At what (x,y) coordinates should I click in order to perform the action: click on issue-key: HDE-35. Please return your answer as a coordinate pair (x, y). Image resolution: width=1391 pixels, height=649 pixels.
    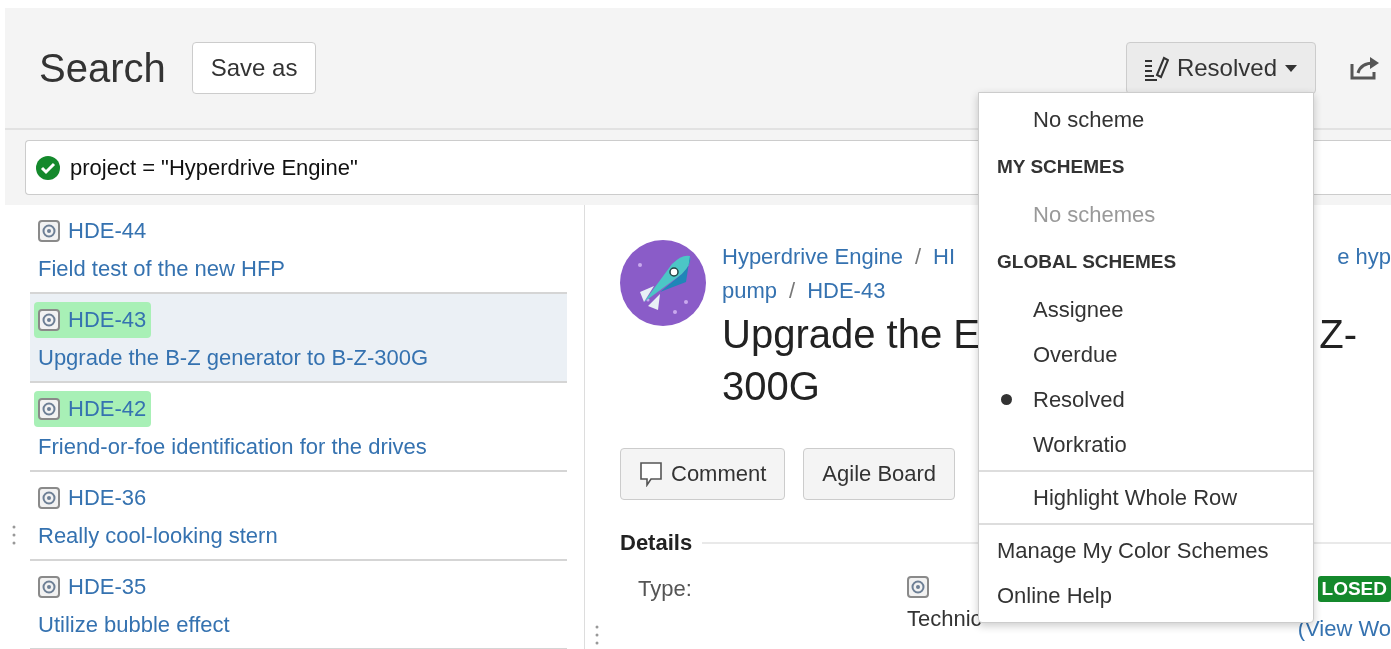
    Looking at the image, I should click on (93, 587).